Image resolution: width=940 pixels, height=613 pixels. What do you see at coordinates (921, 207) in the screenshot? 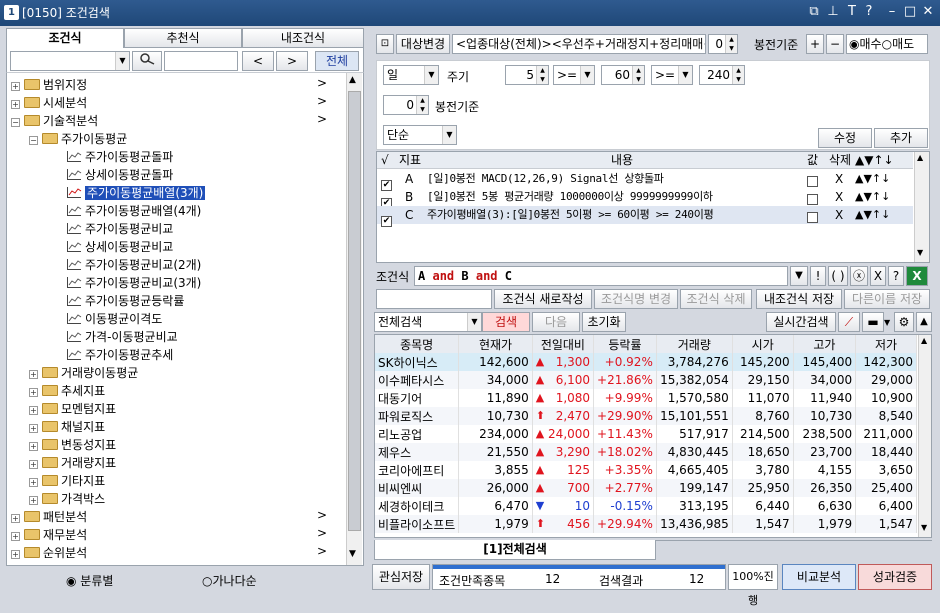
I see `conditions-scrollbar: ▲ ▼` at bounding box center [921, 207].